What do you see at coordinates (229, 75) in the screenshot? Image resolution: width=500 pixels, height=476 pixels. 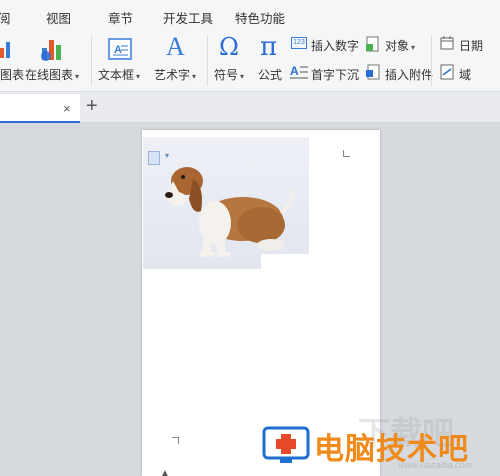 I see `symbol-label: 符号 ▾` at bounding box center [229, 75].